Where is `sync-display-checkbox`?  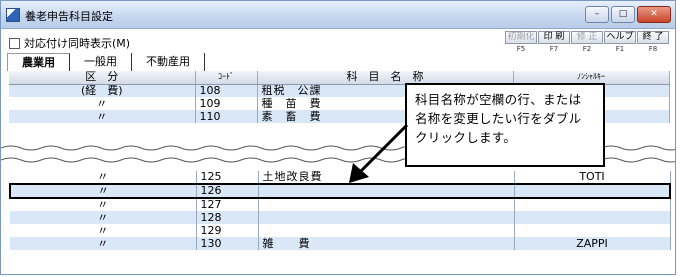
sync-display-checkbox is located at coordinates (14, 43).